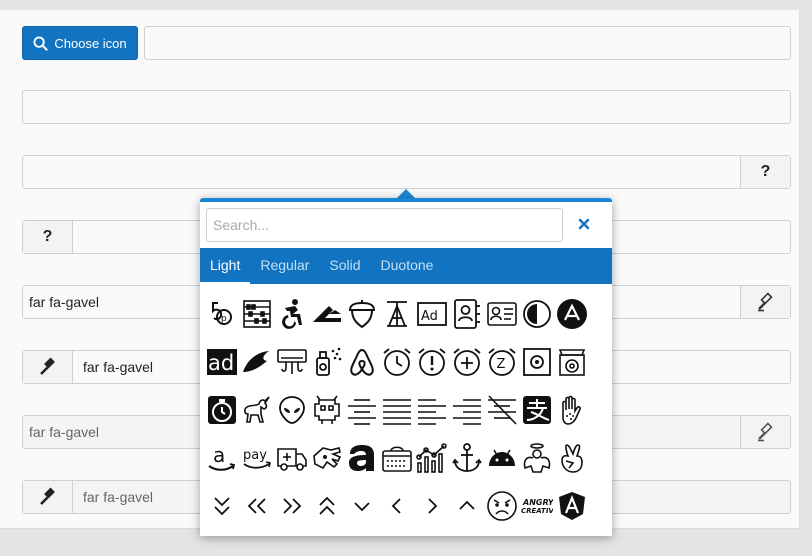 The width and height of the screenshot is (812, 556). I want to click on ambulance-icon, so click(291, 458).